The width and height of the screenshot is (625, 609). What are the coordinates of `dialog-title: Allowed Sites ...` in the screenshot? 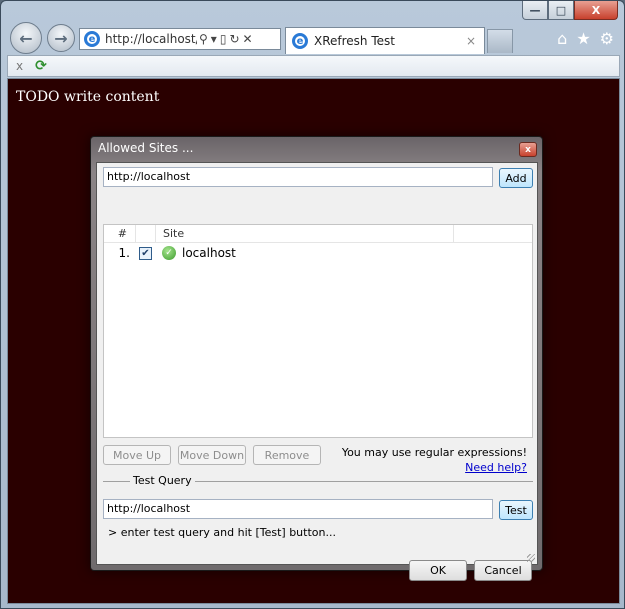 It's located at (146, 148).